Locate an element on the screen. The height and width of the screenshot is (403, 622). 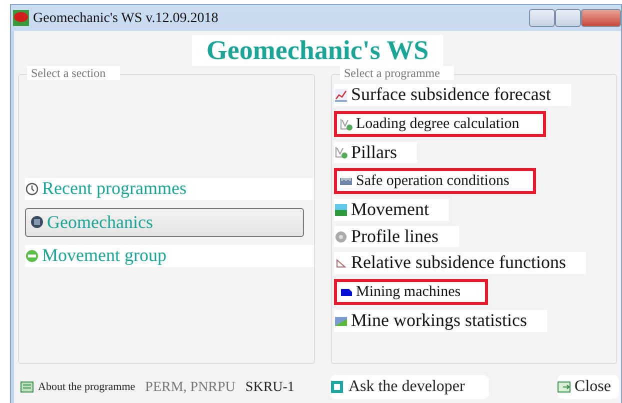
programme-item: Relative subsidence functions is located at coordinates (460, 263).